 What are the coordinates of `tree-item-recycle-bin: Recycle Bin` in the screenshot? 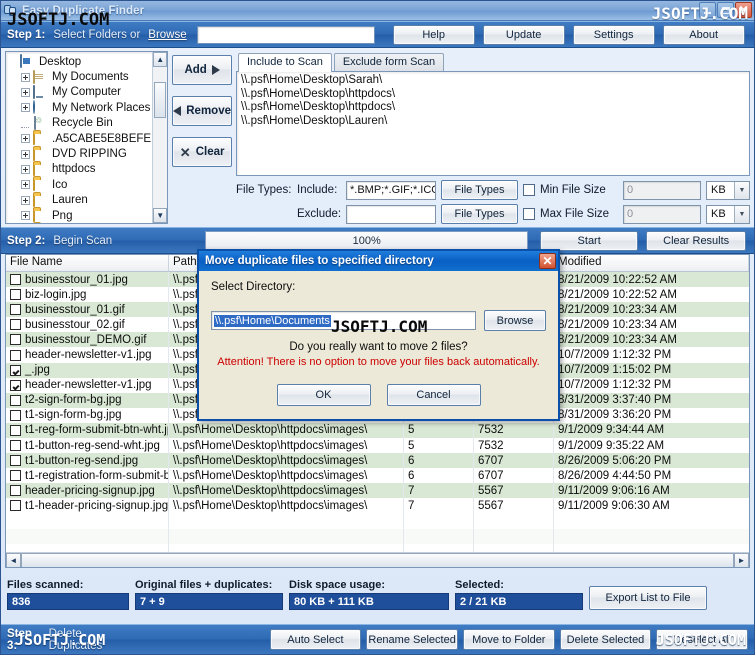 It's located at (87, 123).